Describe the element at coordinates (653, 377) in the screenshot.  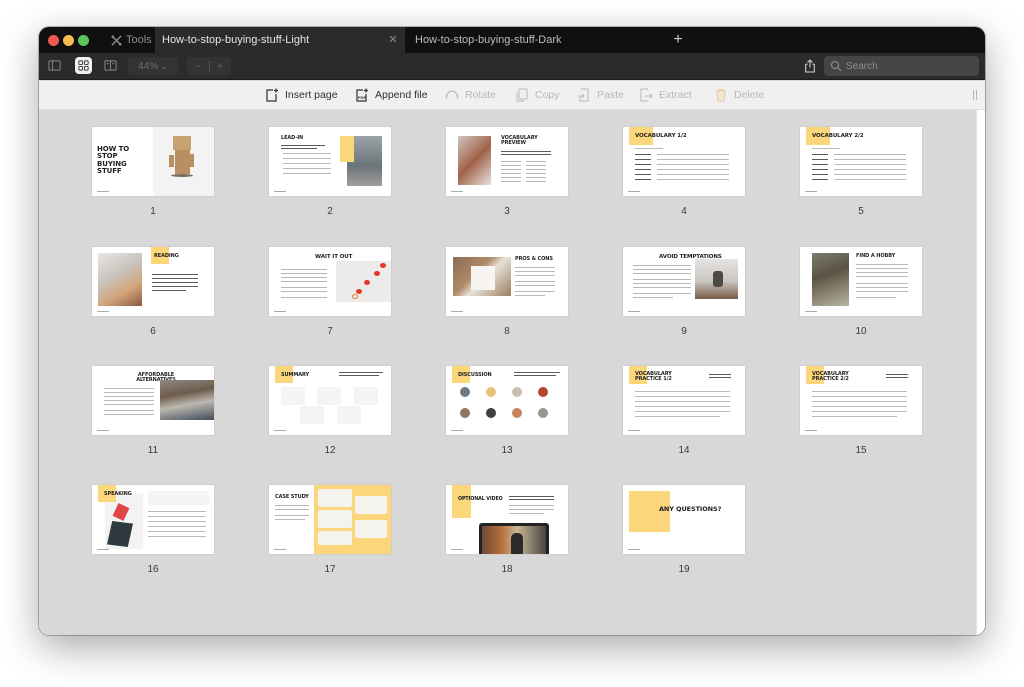
I see `slide-title: VOCABULARY PRACTICE 1/2` at that location.